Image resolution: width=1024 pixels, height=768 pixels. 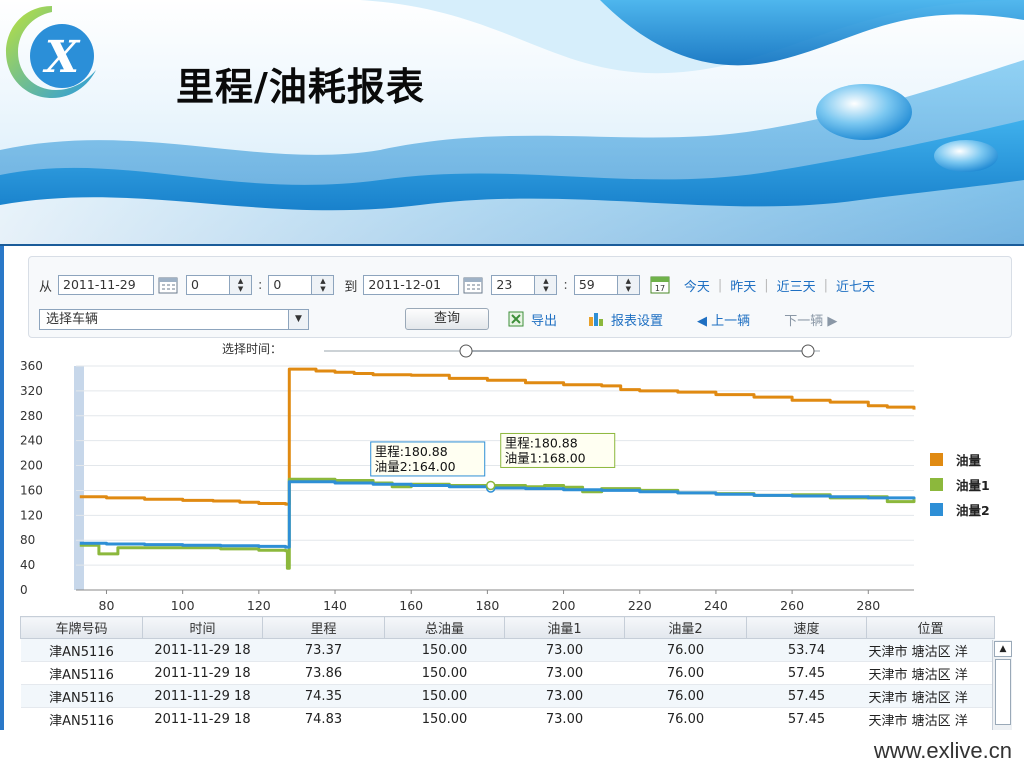 I want to click on chevron-down-icon: ▼, so click(x=298, y=319).